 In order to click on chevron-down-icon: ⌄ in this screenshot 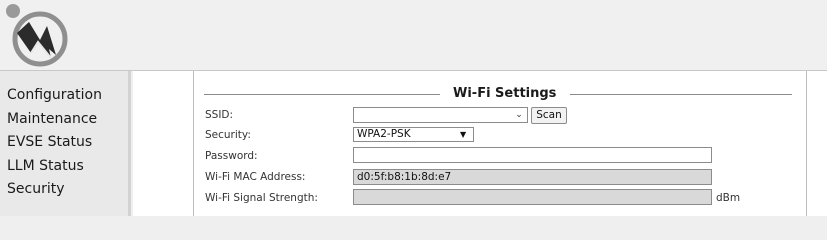, I will do `click(519, 115)`.